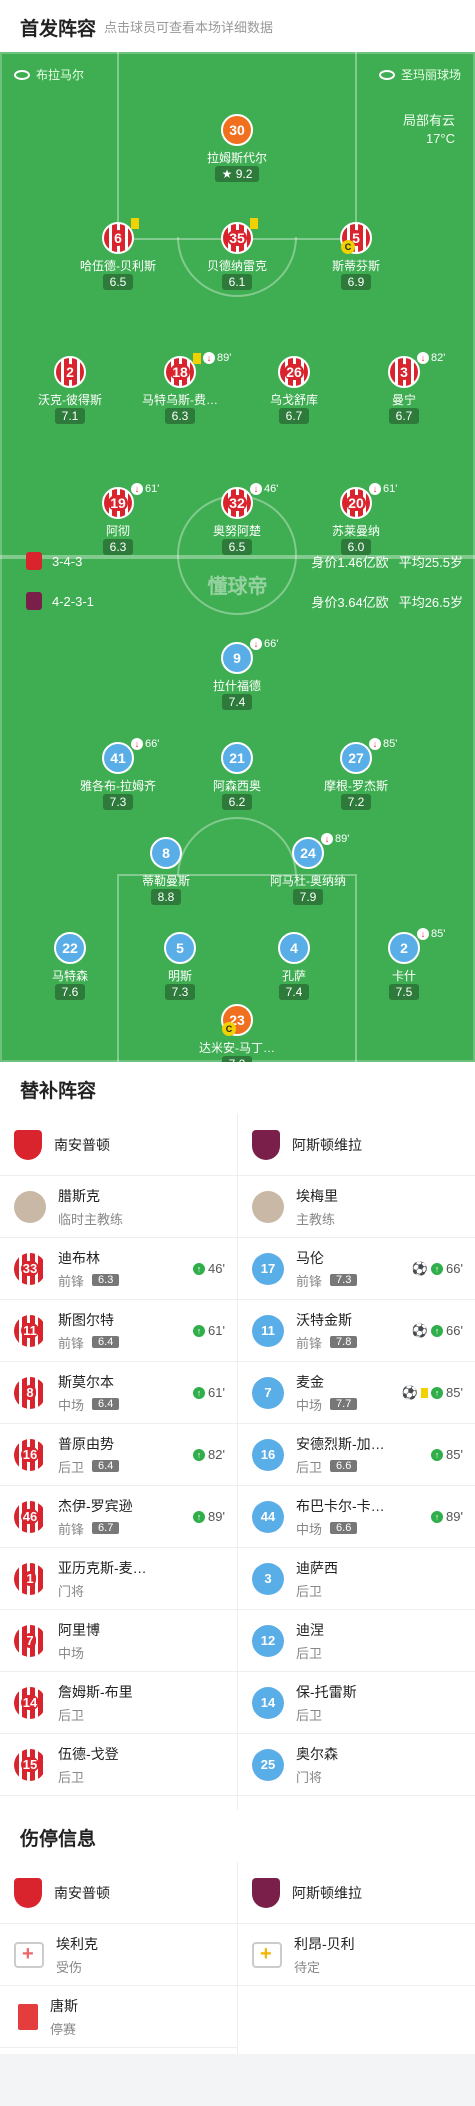  Describe the element at coordinates (348, 247) in the screenshot. I see `captain-icon: C` at that location.